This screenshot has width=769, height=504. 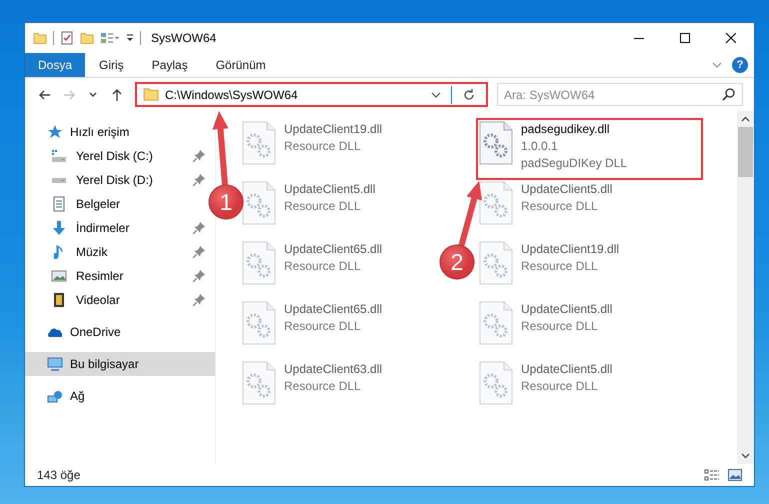 What do you see at coordinates (685, 38) in the screenshot?
I see `maximize-icon` at bounding box center [685, 38].